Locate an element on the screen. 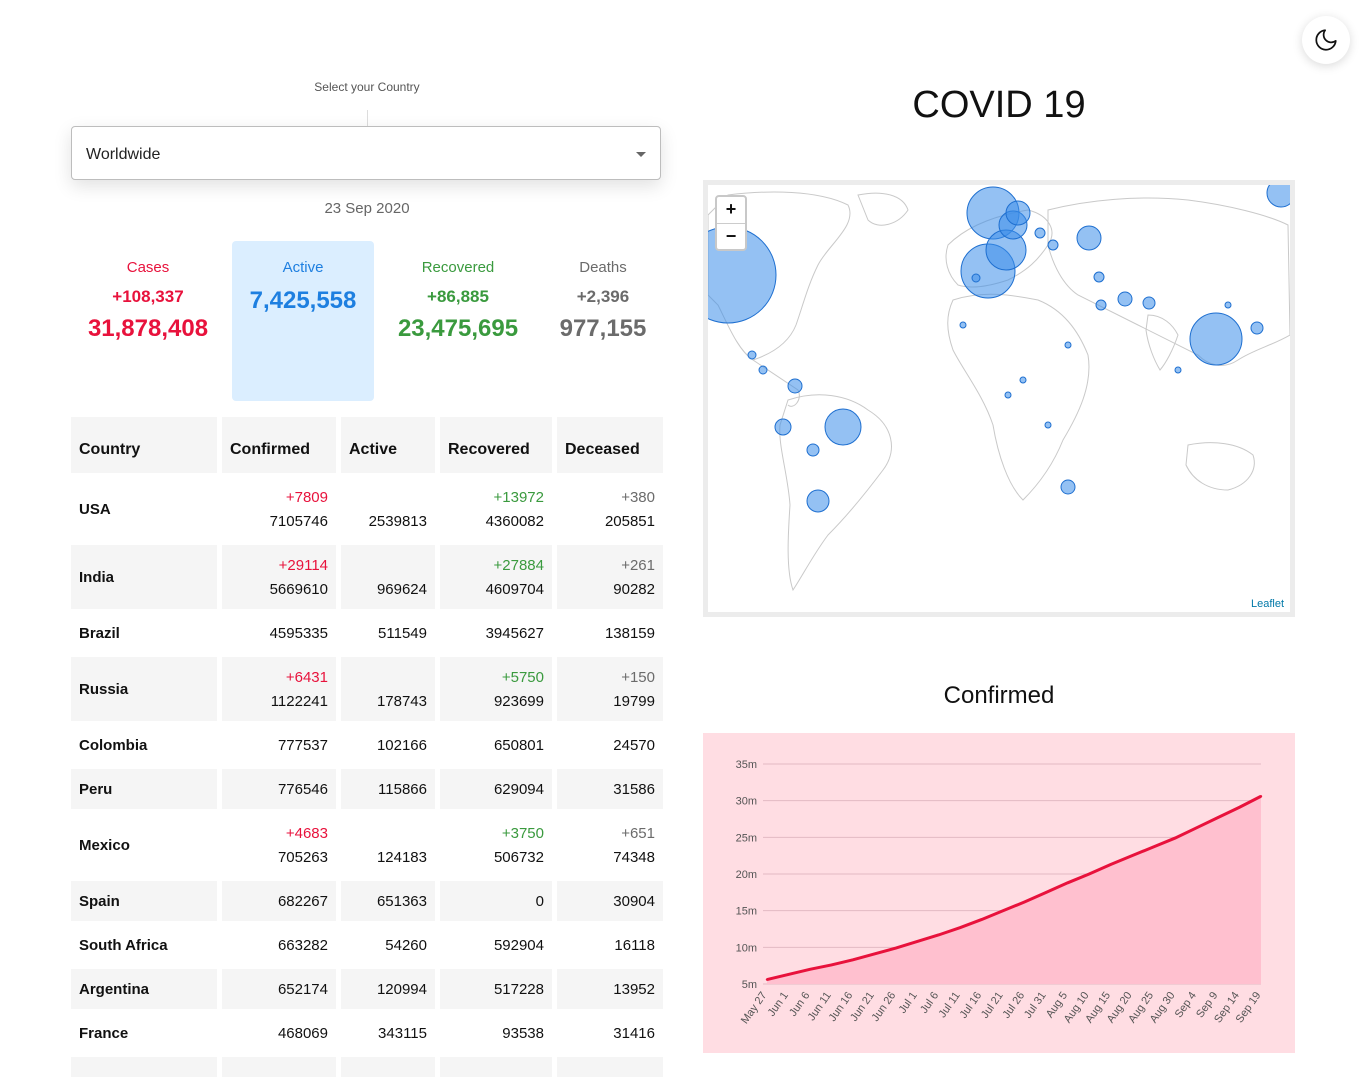  confirmed-cell: 776546 is located at coordinates (279, 789).